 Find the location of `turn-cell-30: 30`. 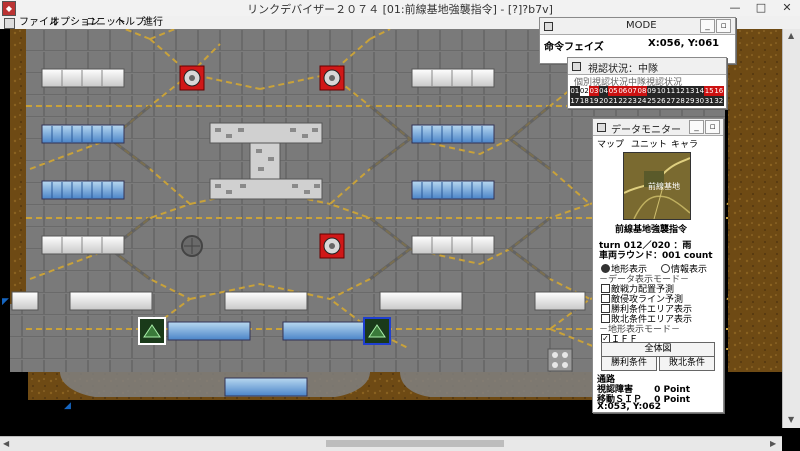

turn-cell-30: 30 is located at coordinates (699, 101).